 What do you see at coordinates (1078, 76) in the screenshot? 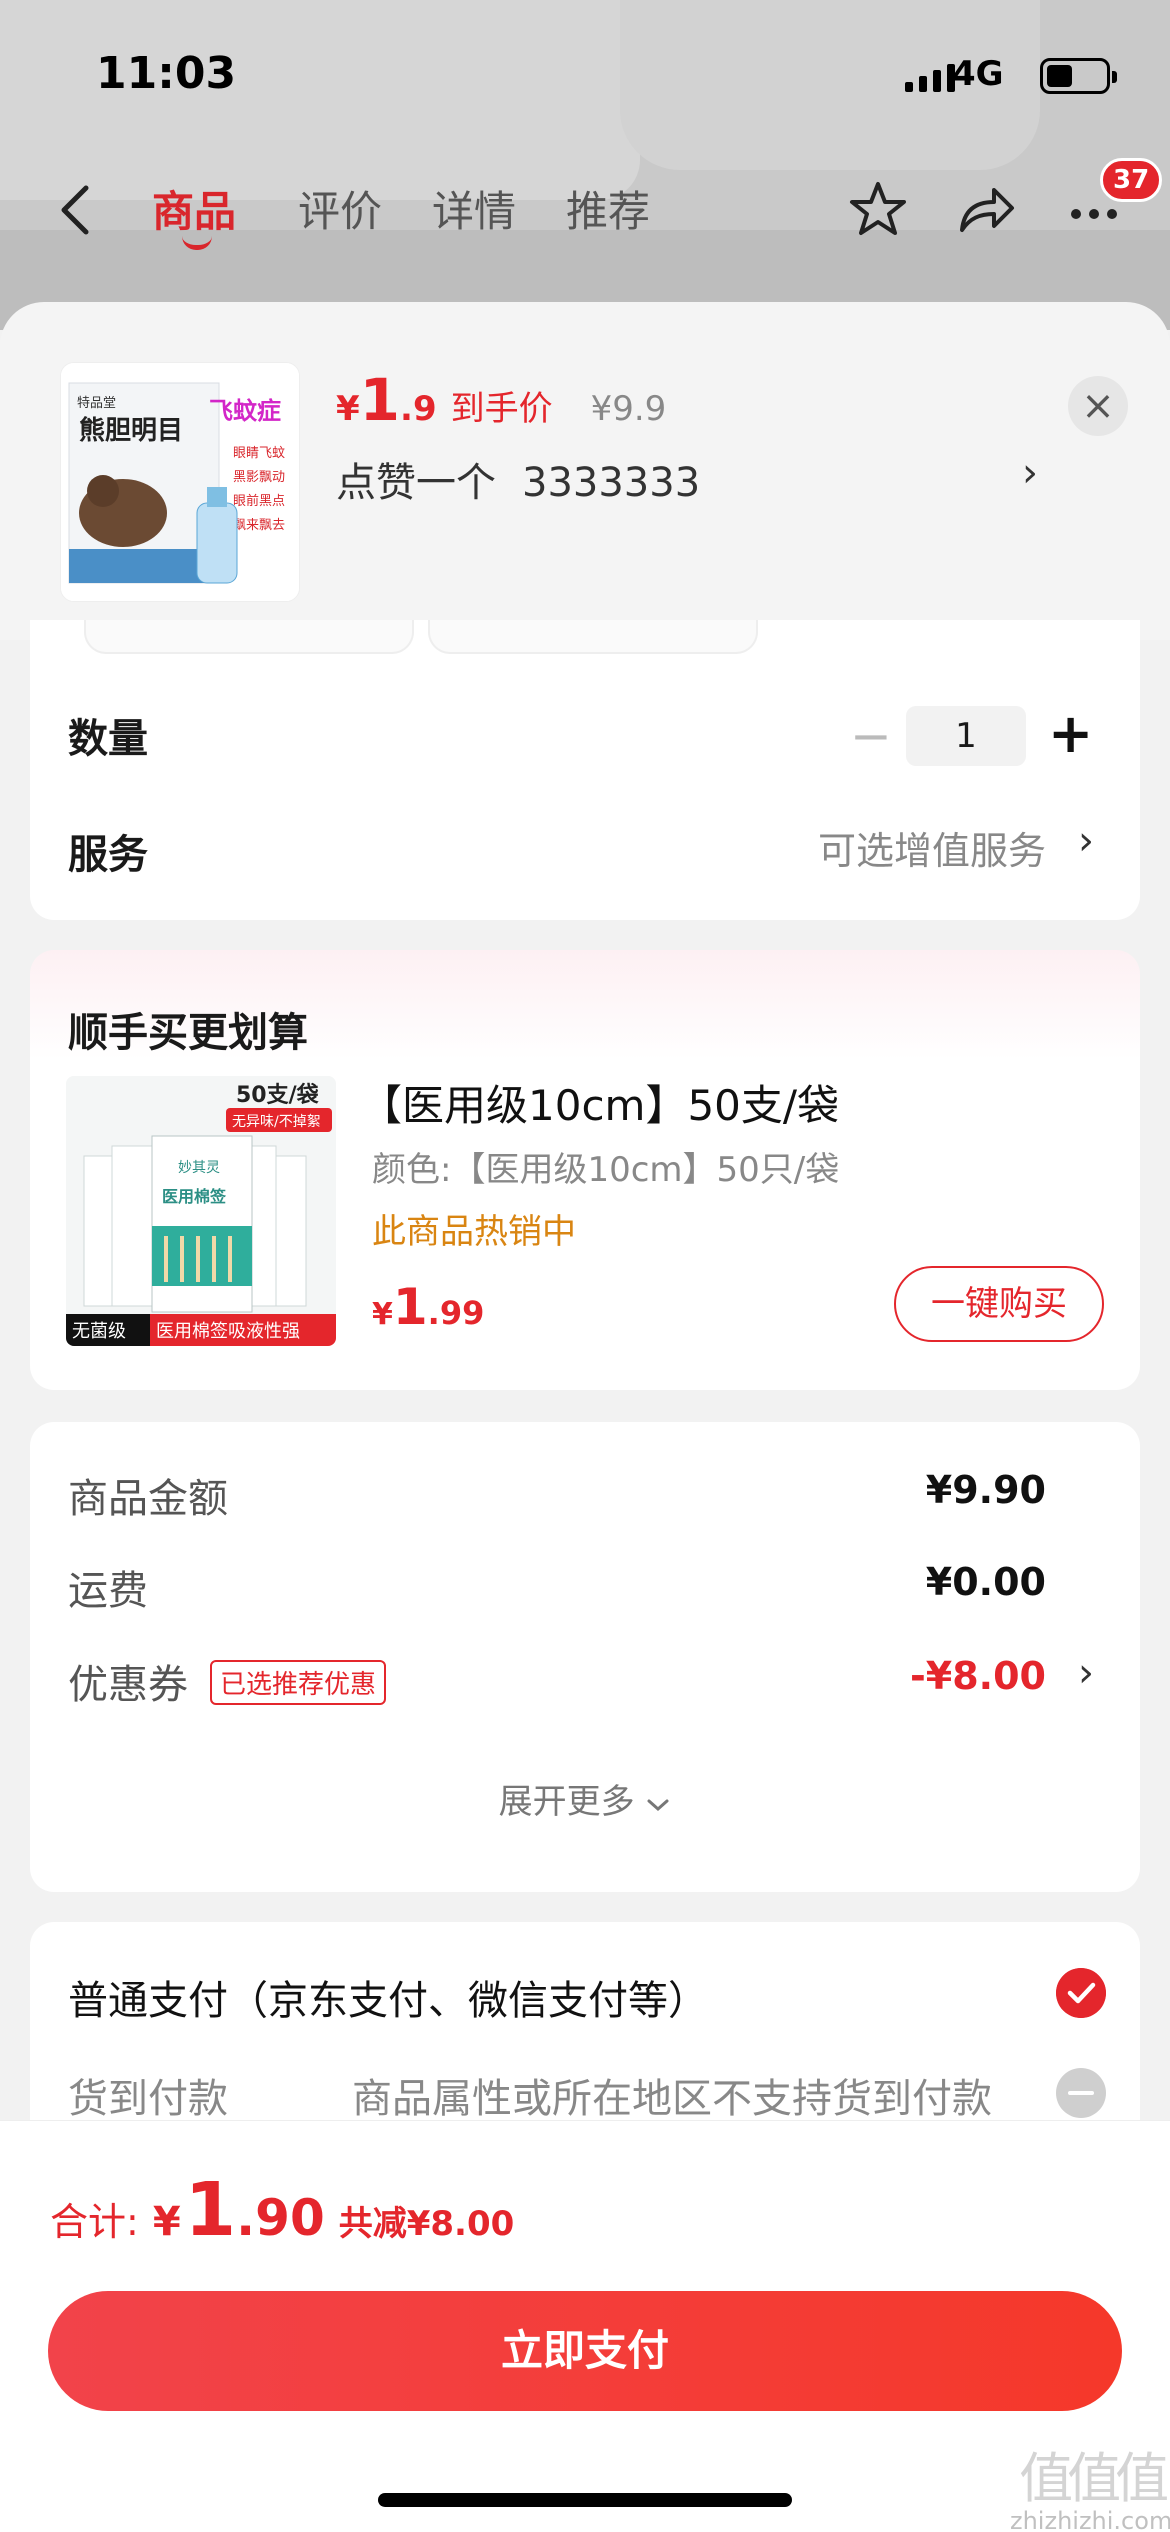
I see `battery-icon` at bounding box center [1078, 76].